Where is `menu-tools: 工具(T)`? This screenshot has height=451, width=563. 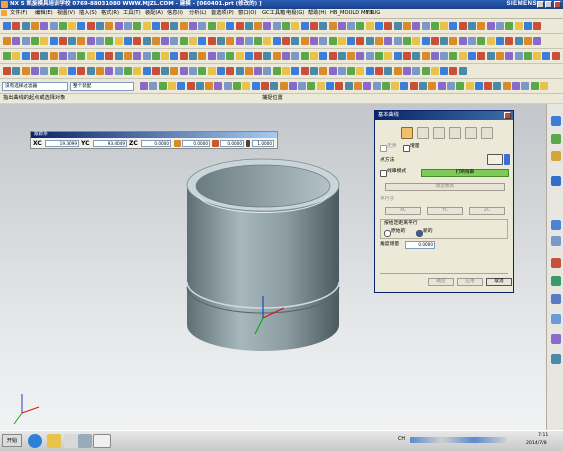
menu-tools: 工具(T) is located at coordinates (132, 13).